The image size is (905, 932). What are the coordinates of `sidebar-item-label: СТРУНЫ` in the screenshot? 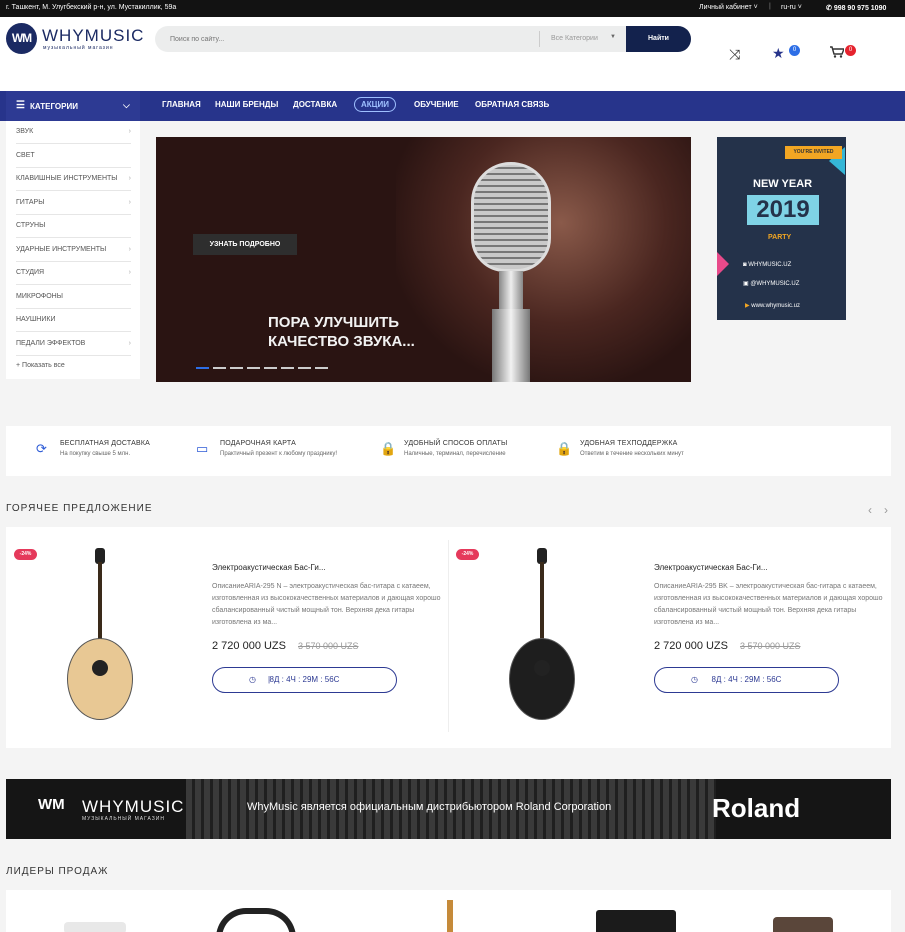 It's located at (31, 225).